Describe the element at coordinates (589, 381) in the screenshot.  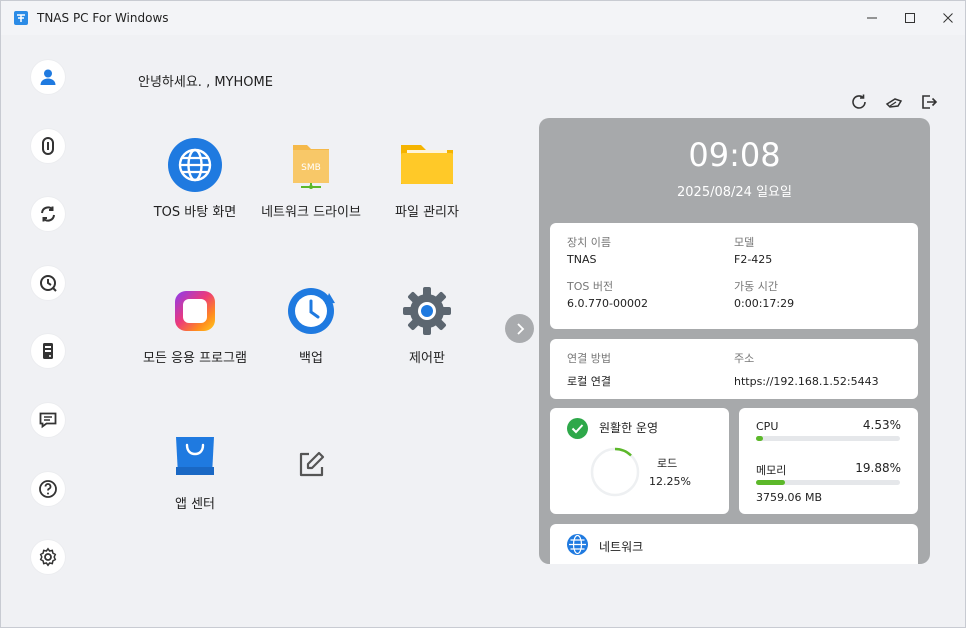
I see `connection-method-value: 로컬 연결` at that location.